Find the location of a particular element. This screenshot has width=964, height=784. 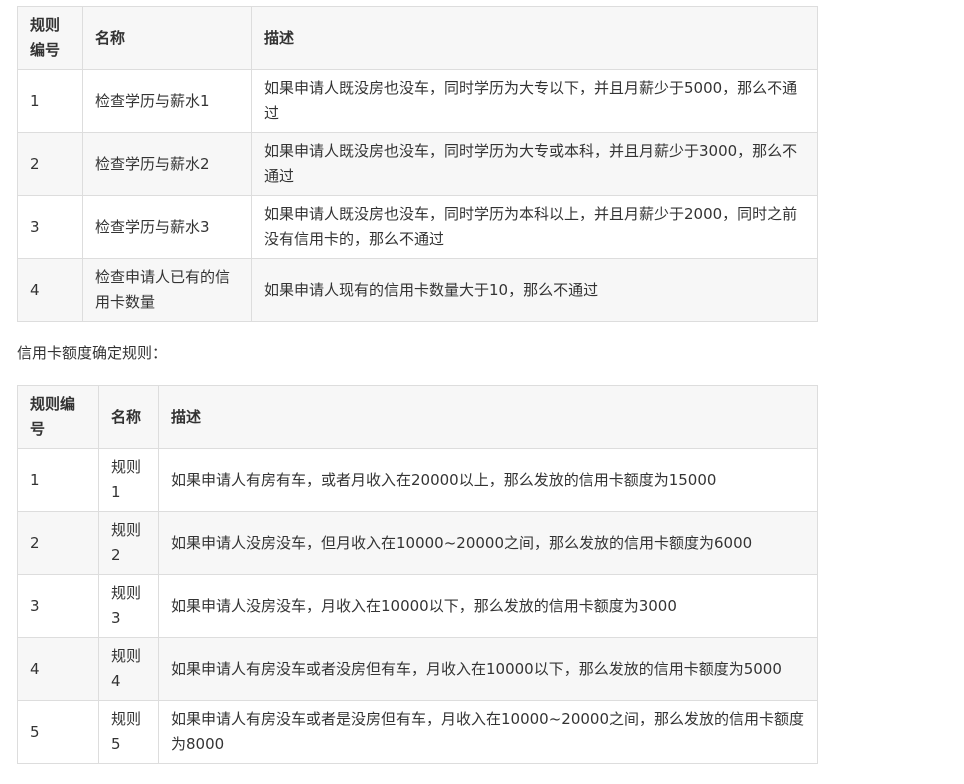

rule-desc-cell: 如果申请人现有的信用卡数量大于10，那么不通过 is located at coordinates (534, 290).